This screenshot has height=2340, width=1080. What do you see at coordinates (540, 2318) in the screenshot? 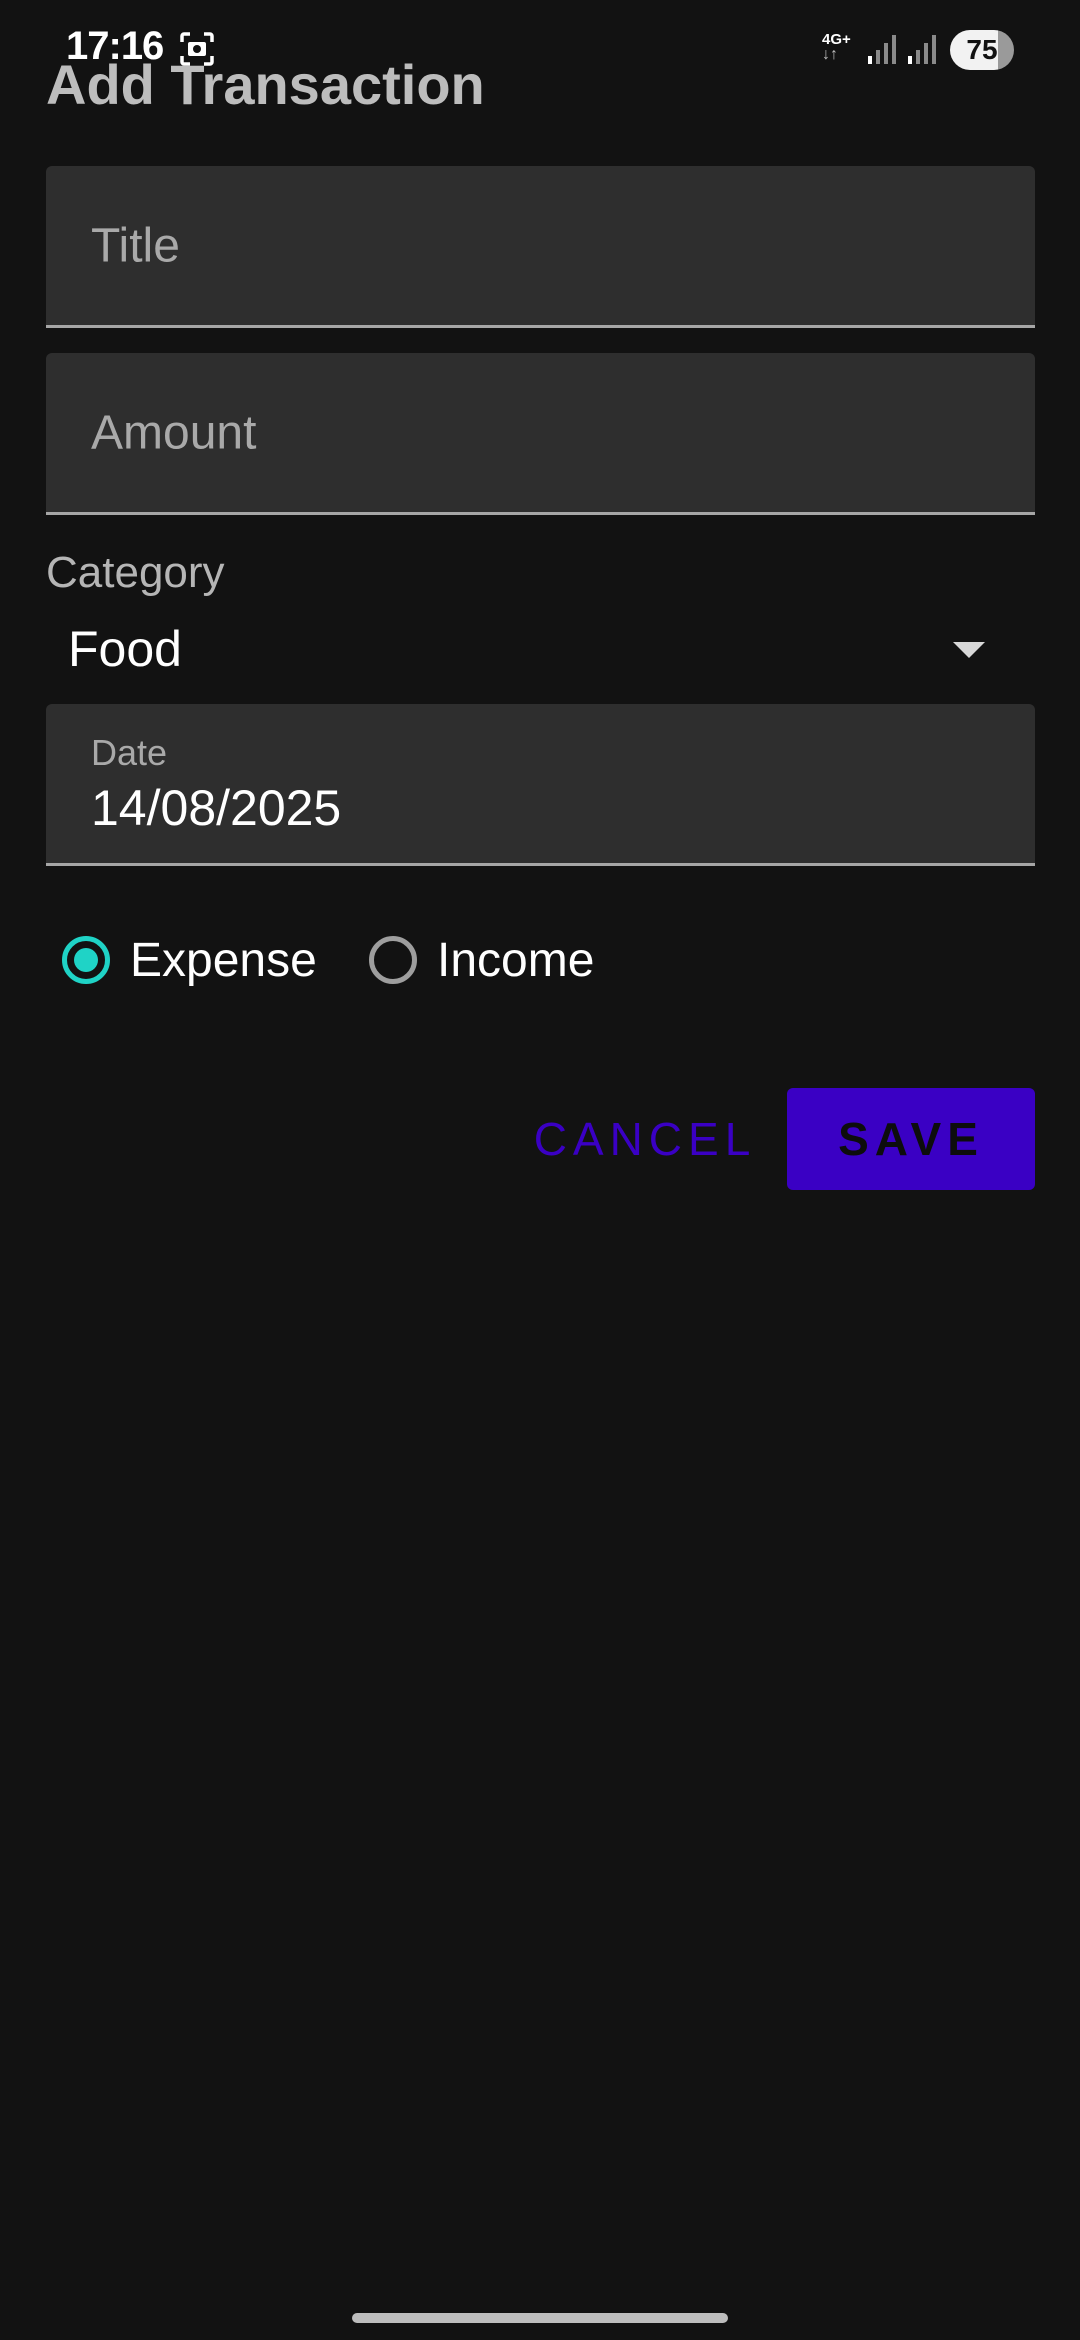
I see `home-gesture-bar` at bounding box center [540, 2318].